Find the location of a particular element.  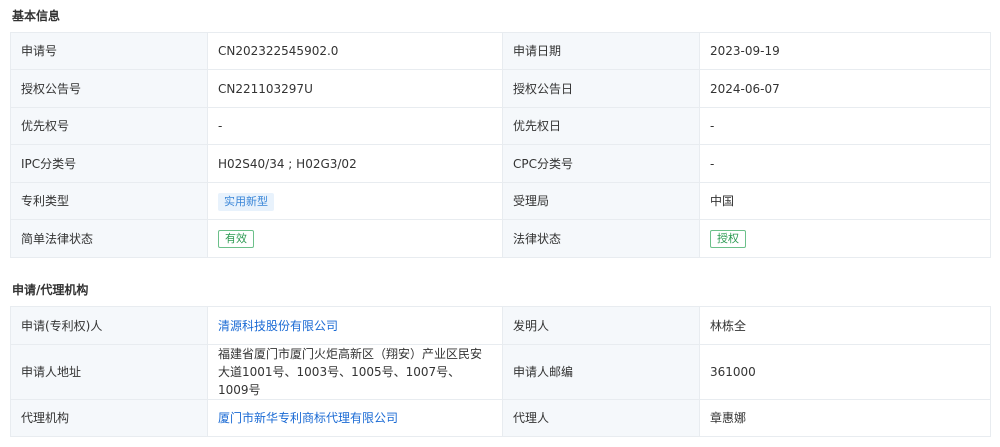

section-title-agency: 申请/代理机构 is located at coordinates (50, 290).